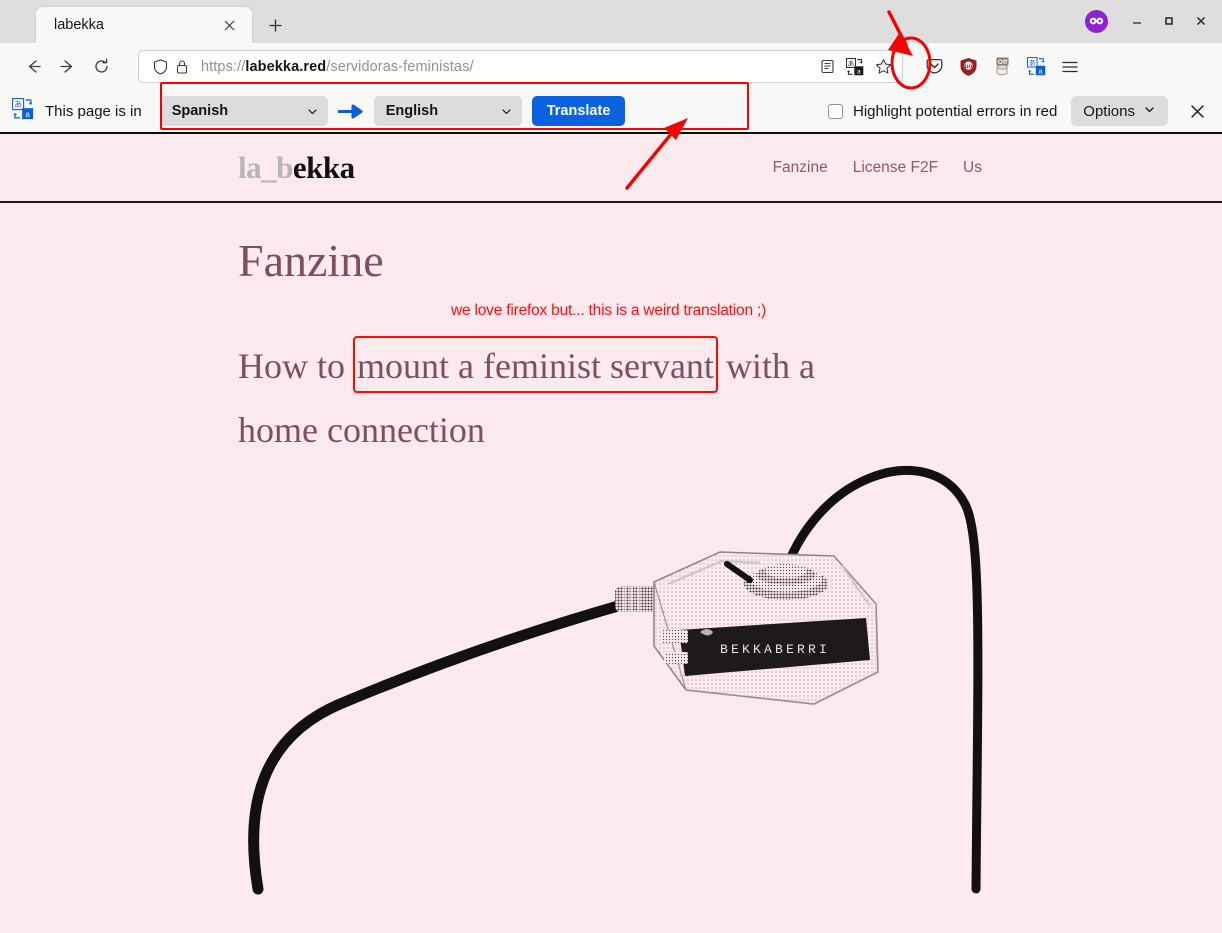 The height and width of the screenshot is (933, 1222). What do you see at coordinates (93, 111) in the screenshot?
I see `translation-bar-message: This page is in` at bounding box center [93, 111].